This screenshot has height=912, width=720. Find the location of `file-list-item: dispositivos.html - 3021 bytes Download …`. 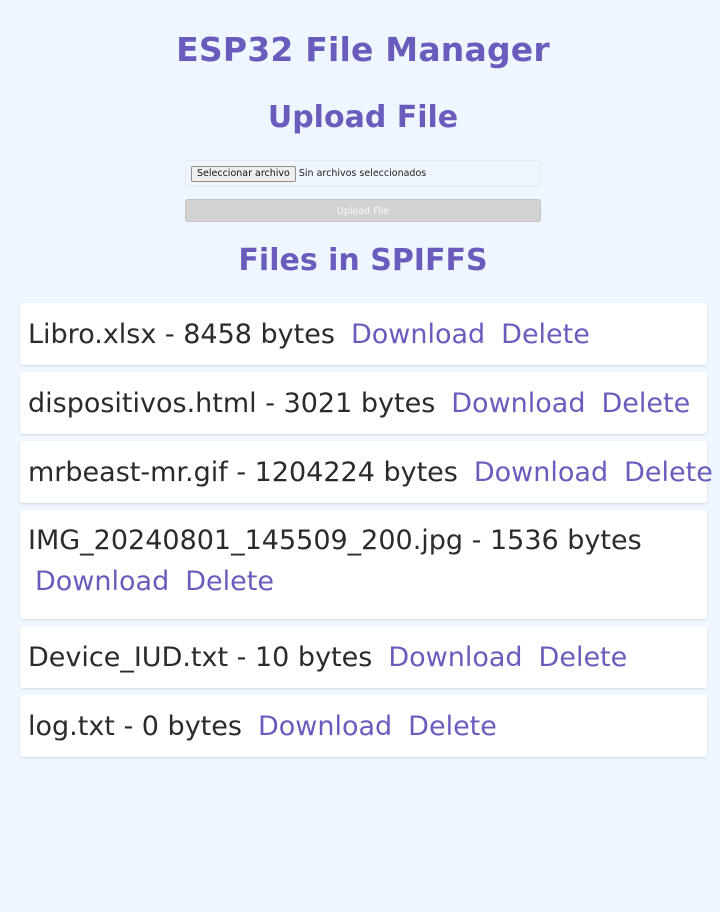

file-list-item: dispositivos.html - 3021 bytes Download … is located at coordinates (363, 403).